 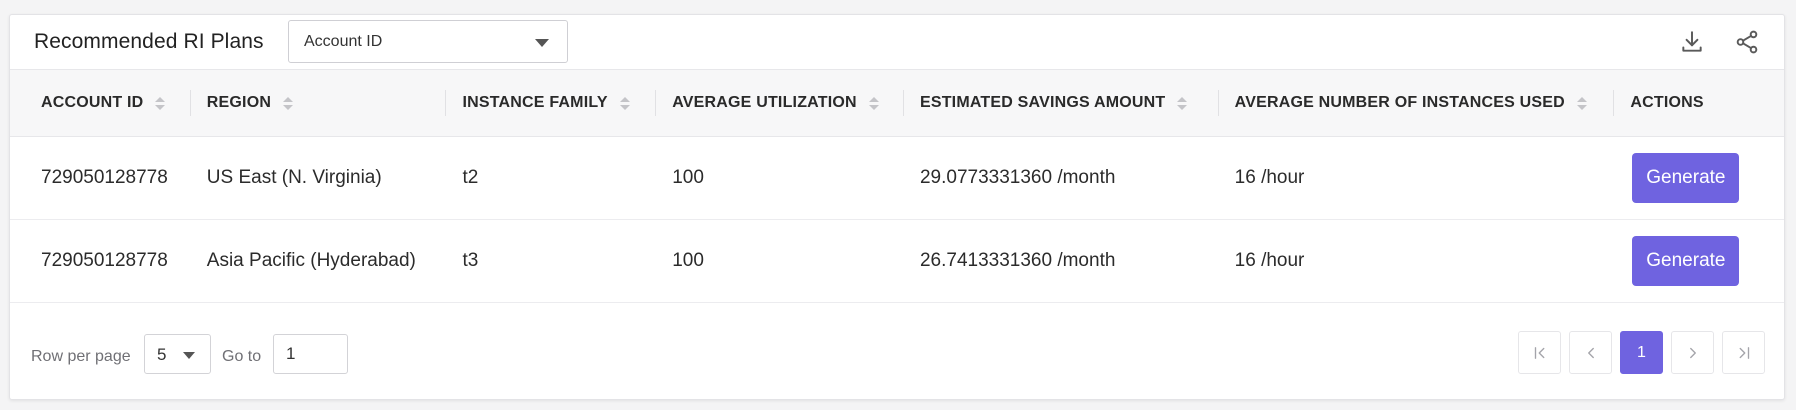 What do you see at coordinates (428, 41) in the screenshot?
I see `account-id-filter-select: Account ID` at bounding box center [428, 41].